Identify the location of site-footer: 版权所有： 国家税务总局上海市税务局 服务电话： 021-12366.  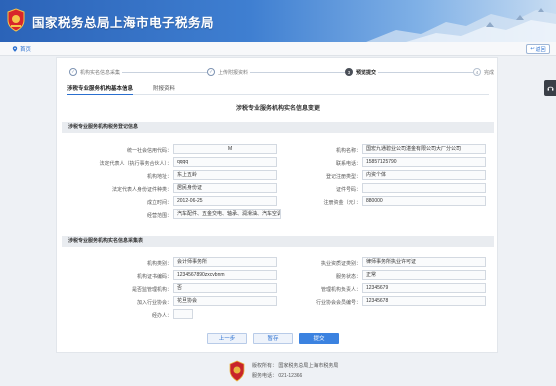
(278, 370).